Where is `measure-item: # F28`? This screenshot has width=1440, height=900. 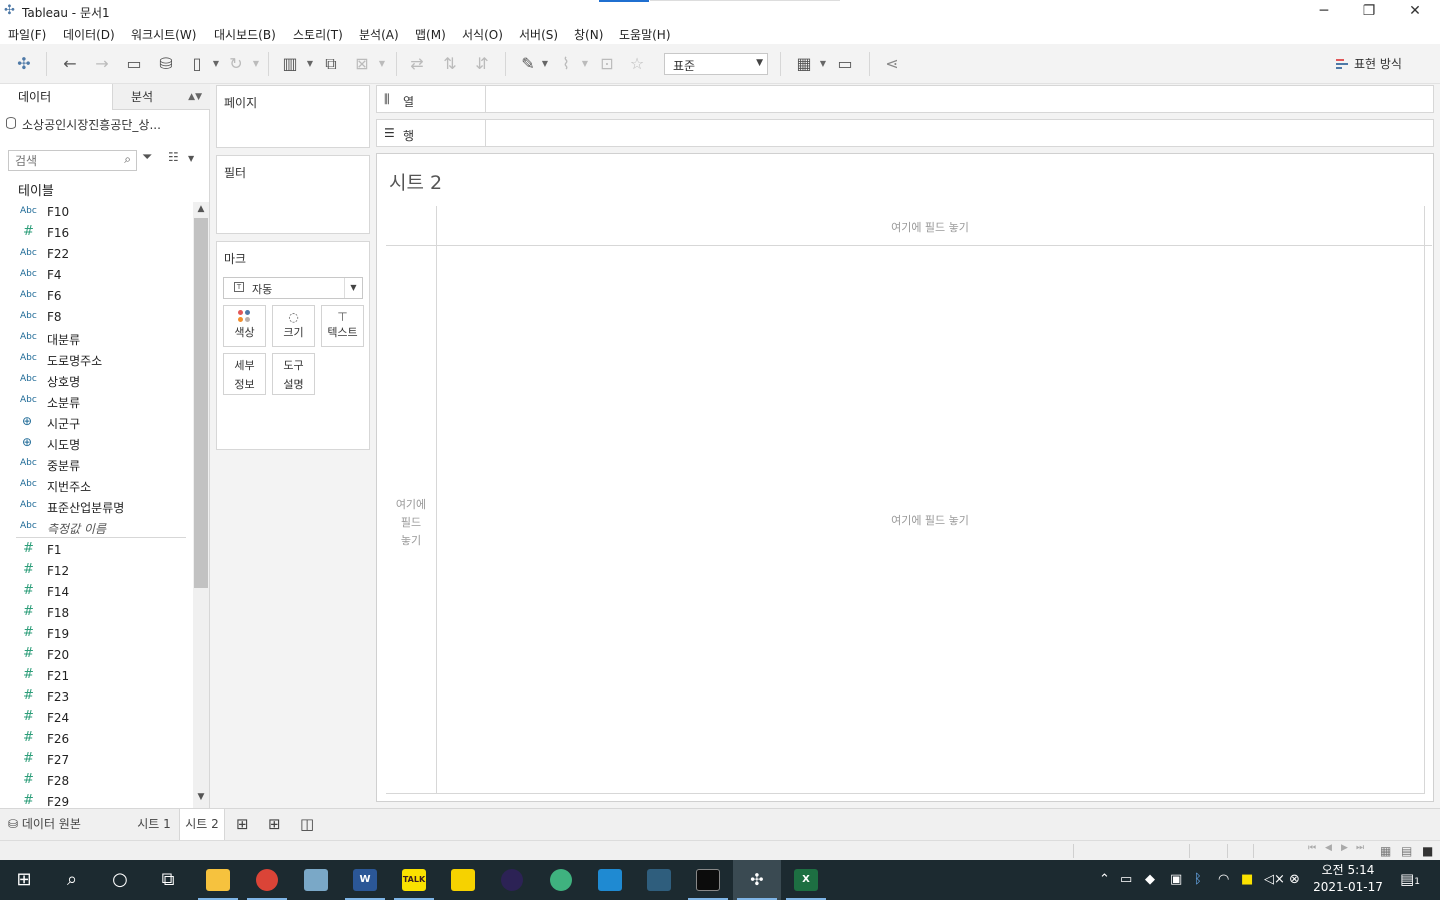 measure-item: # F28 is located at coordinates (96, 781).